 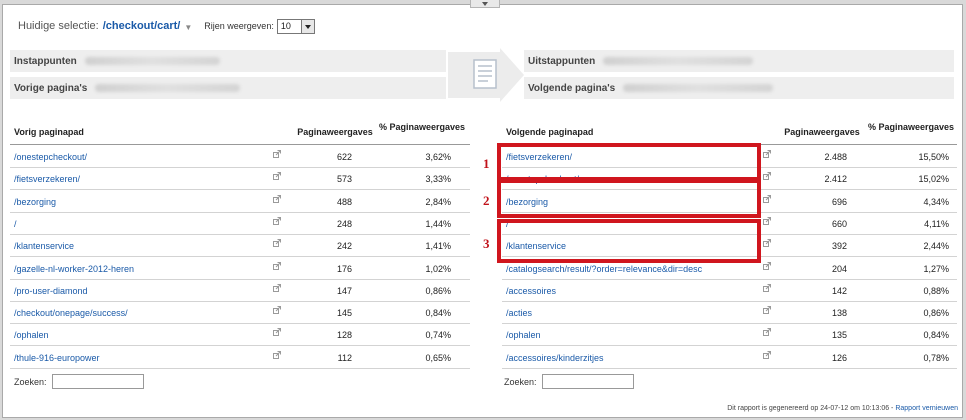 I want to click on previous-pages-bar: Vorige pagina's, so click(x=228, y=88).